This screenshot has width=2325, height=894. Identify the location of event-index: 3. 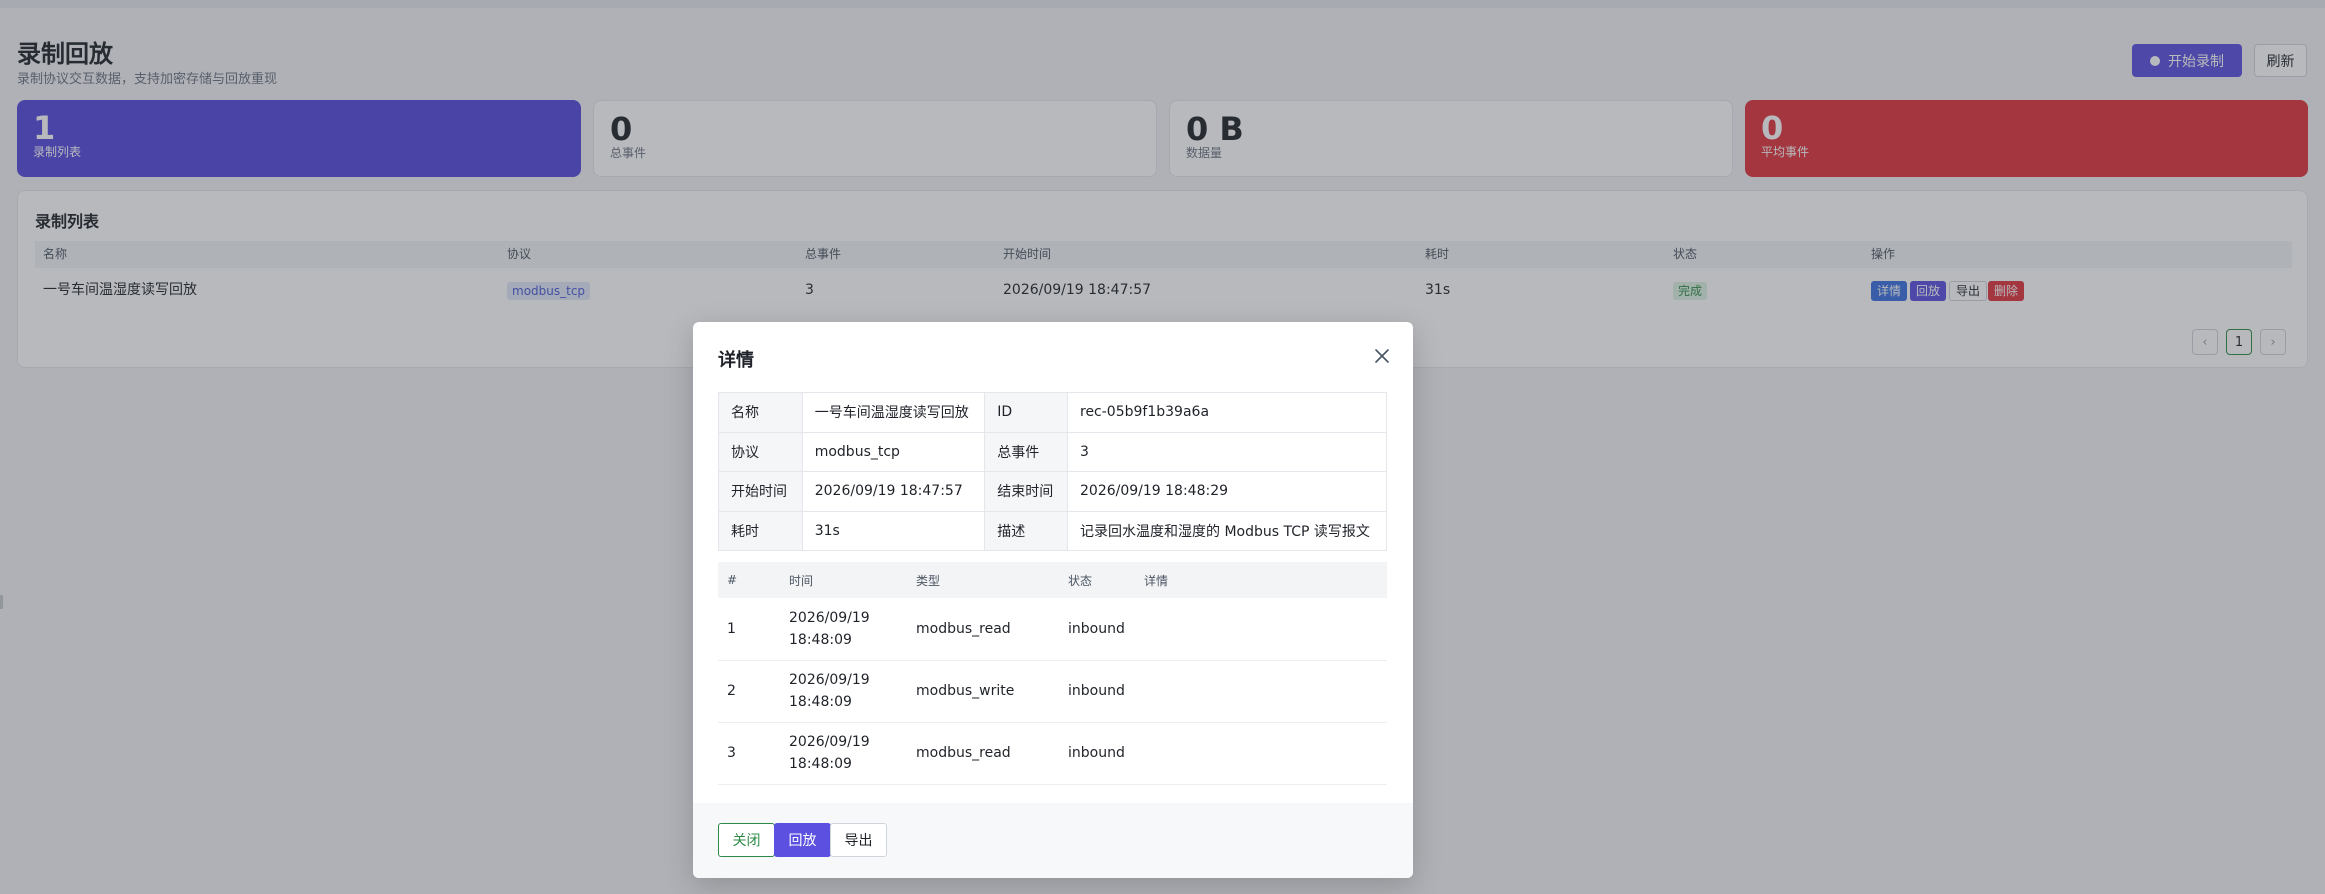
(749, 753).